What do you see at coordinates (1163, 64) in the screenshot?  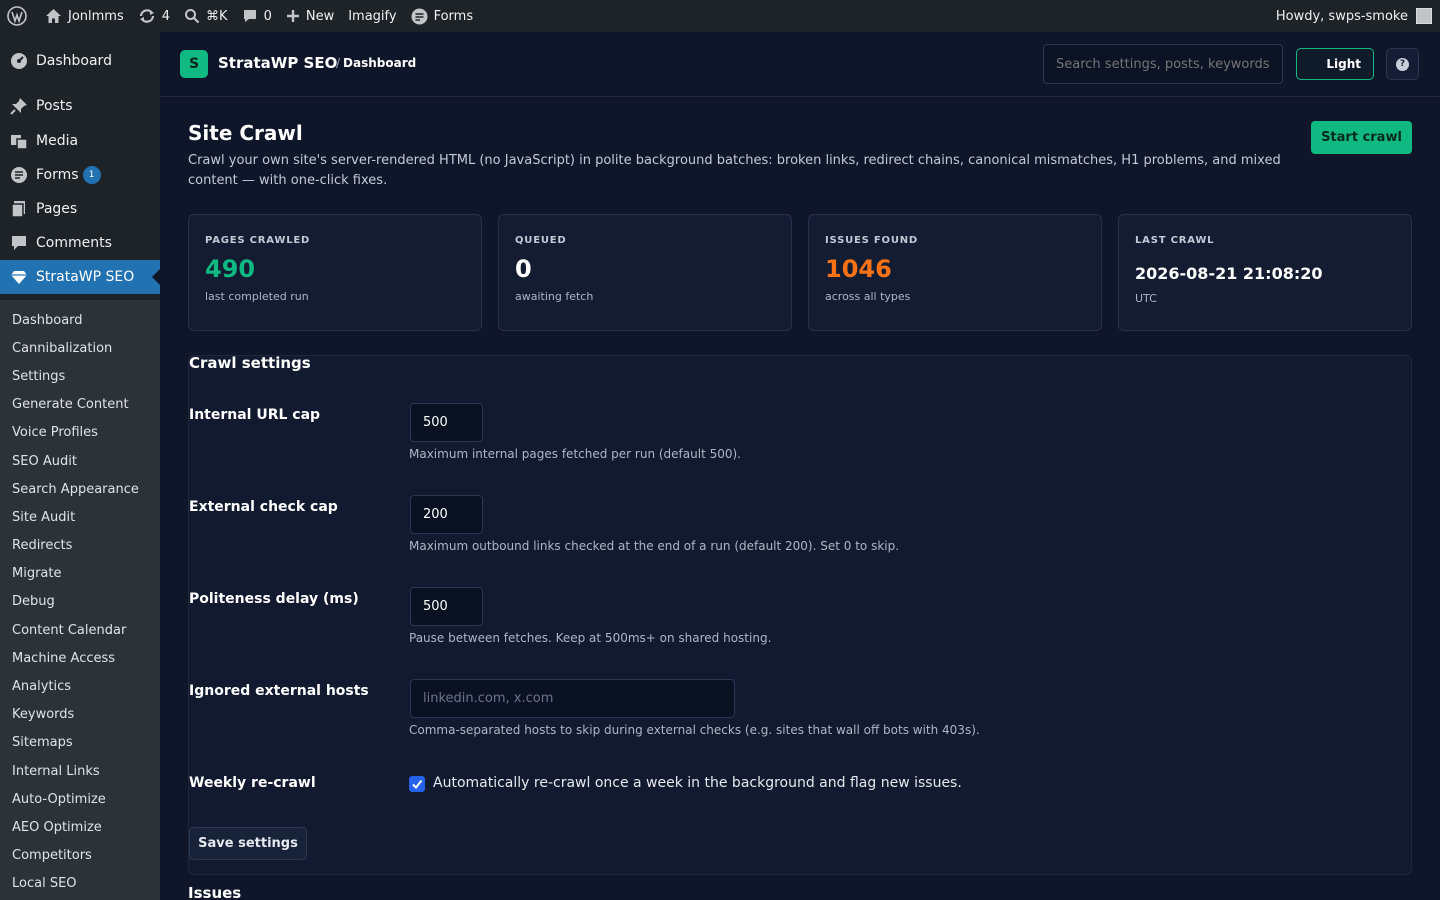 I see `global-search-input` at bounding box center [1163, 64].